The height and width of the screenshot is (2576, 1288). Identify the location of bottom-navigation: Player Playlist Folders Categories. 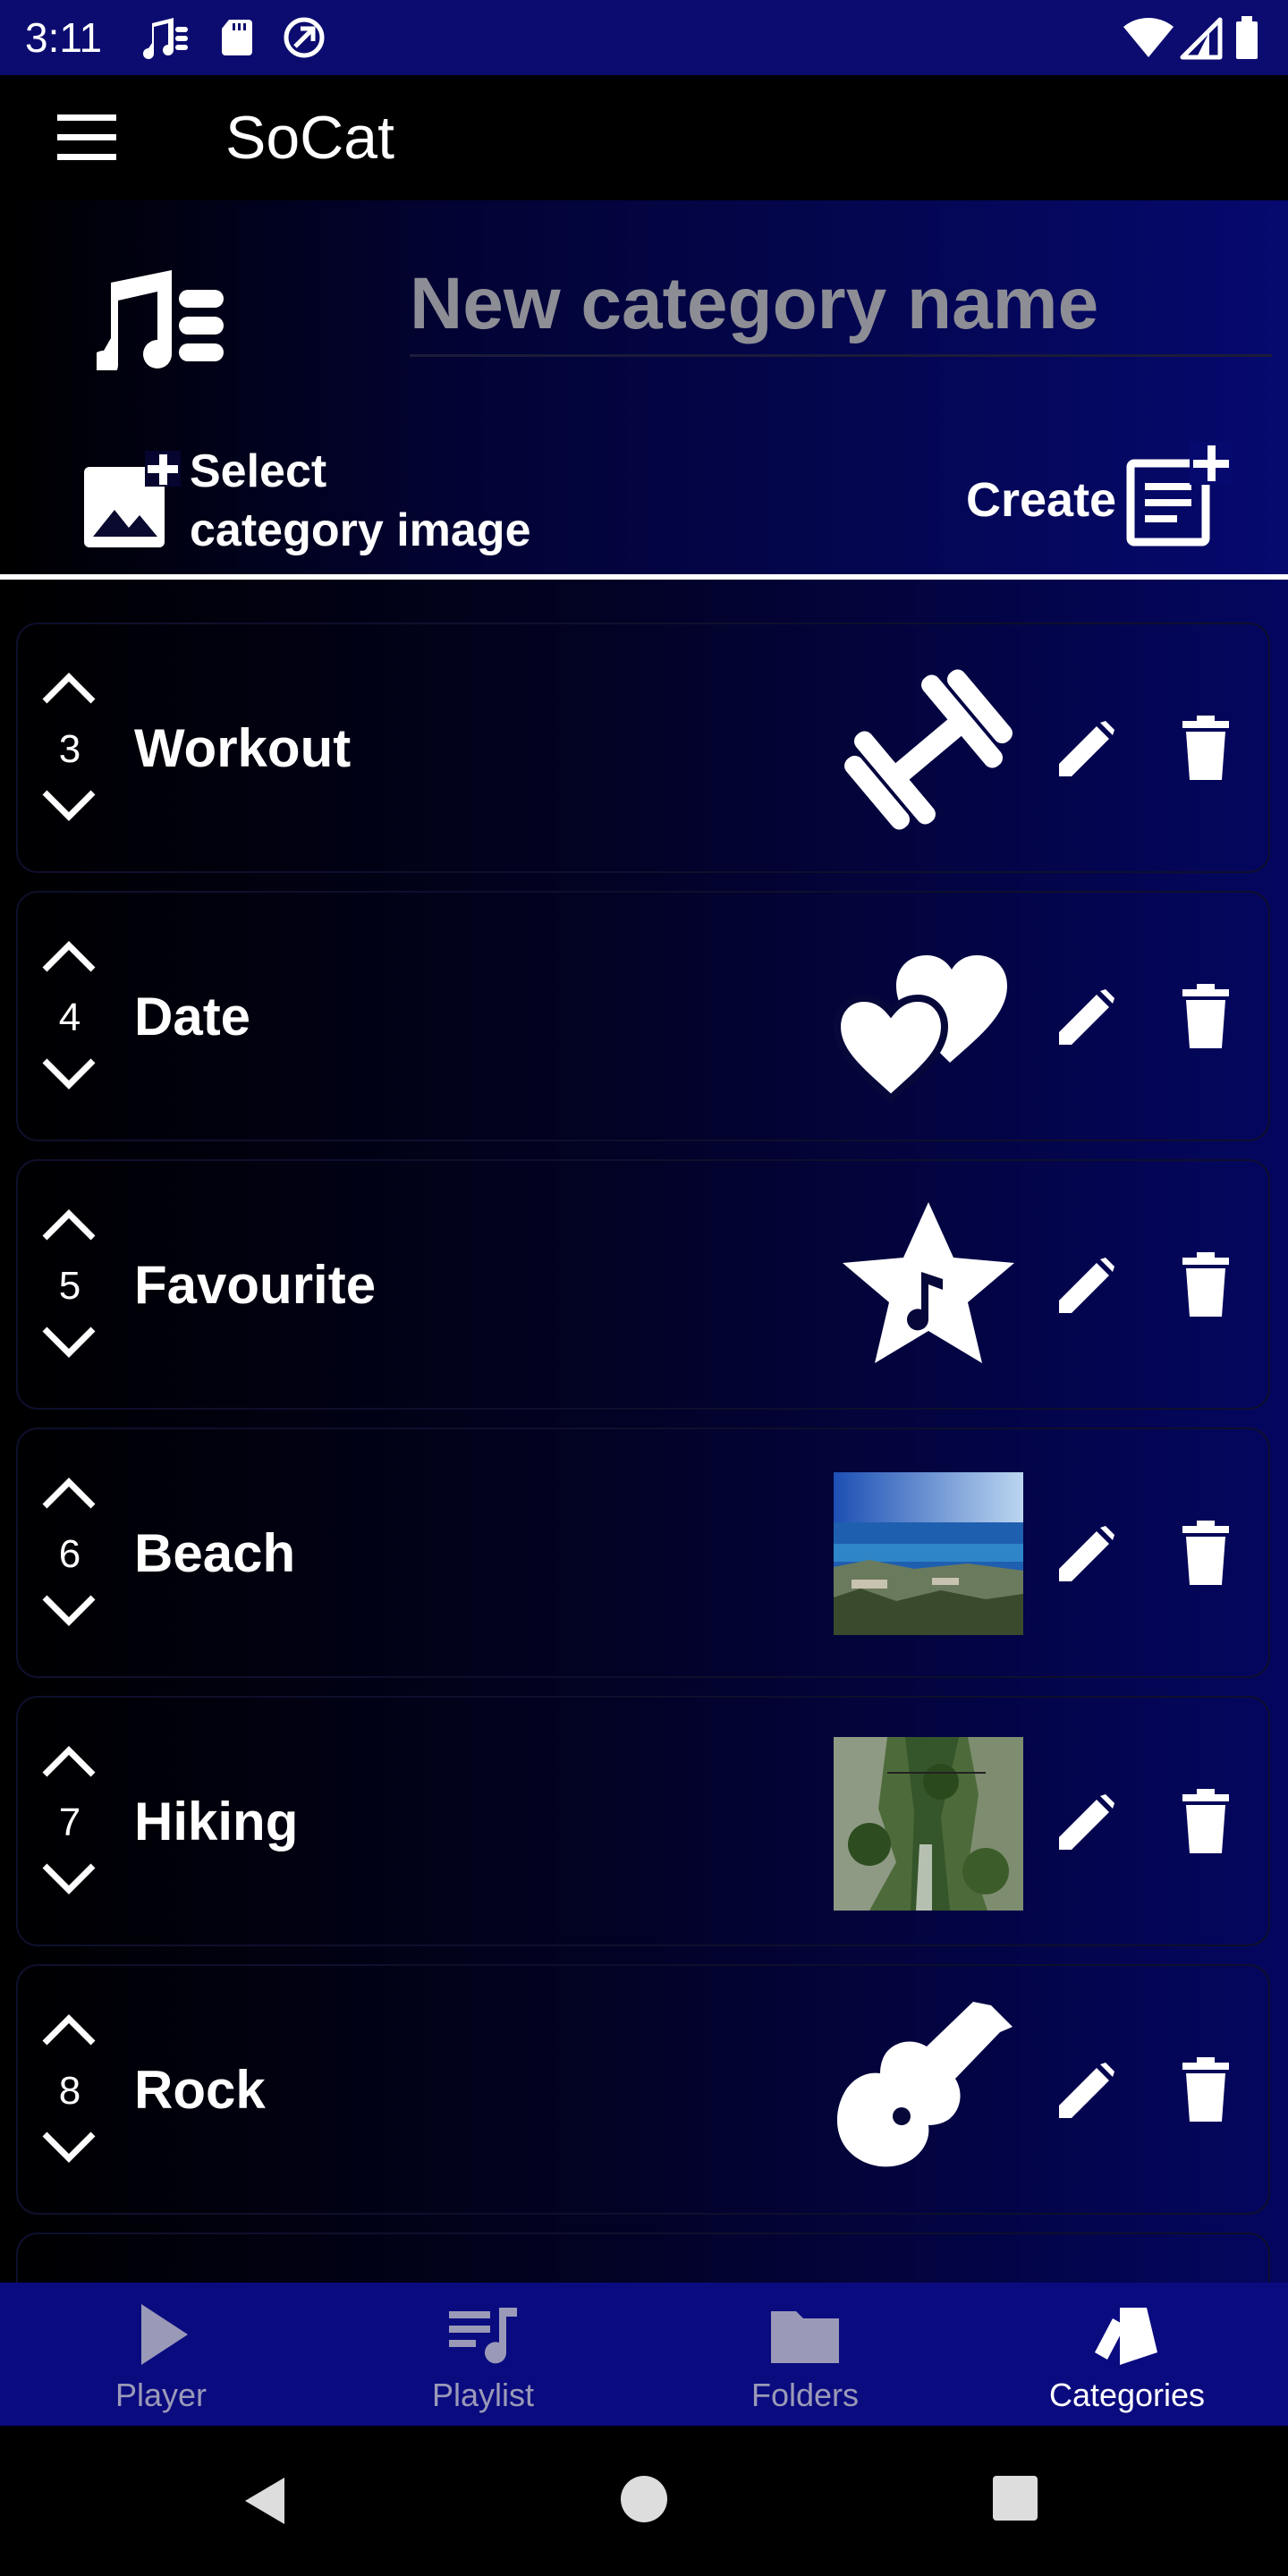
(644, 2354).